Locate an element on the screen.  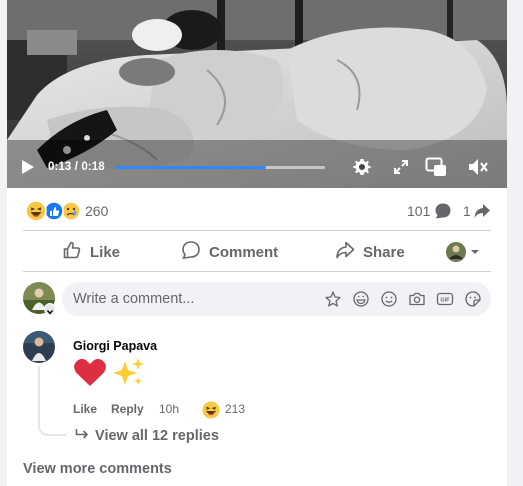
progress-bar is located at coordinates (220, 167).